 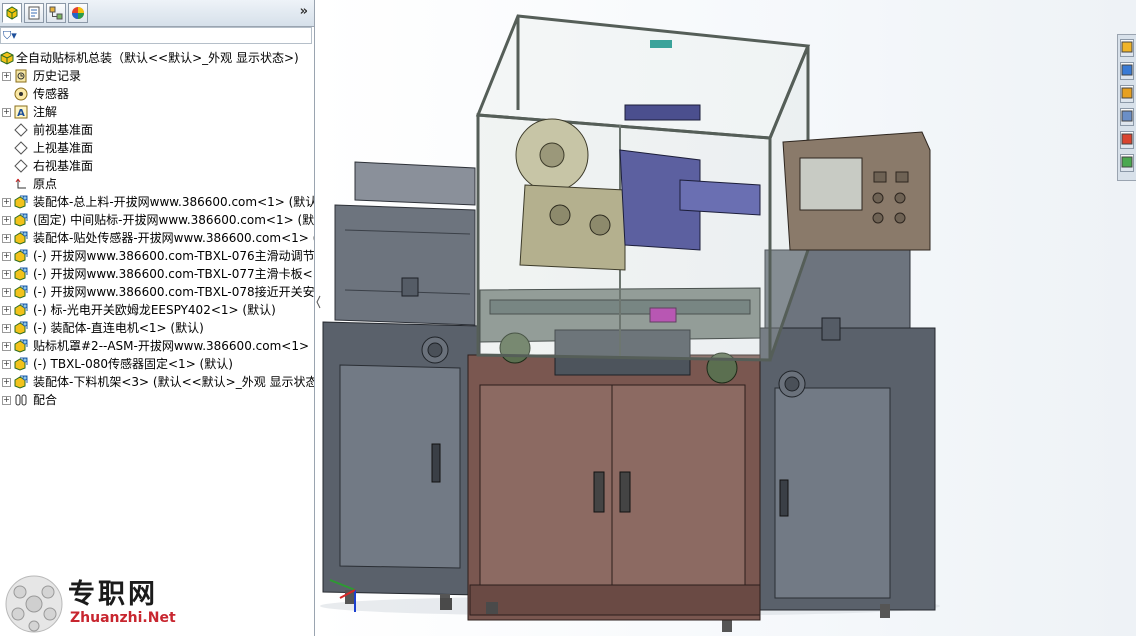 I want to click on property-manager-icon, so click(x=34, y=13).